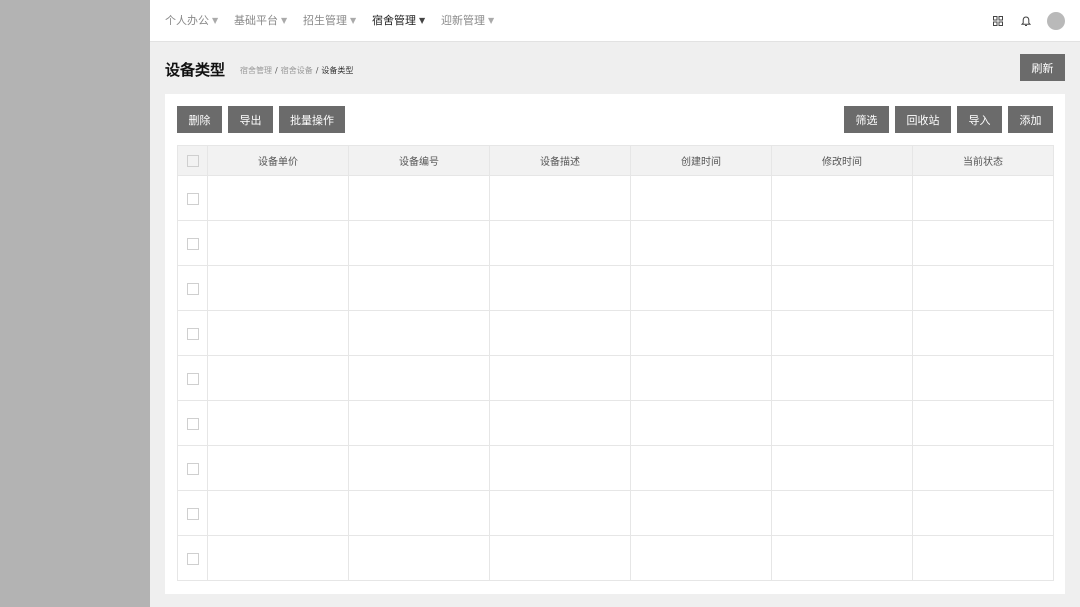 Image resolution: width=1080 pixels, height=607 pixels. What do you see at coordinates (983, 160) in the screenshot?
I see `column-header: 当前状态` at bounding box center [983, 160].